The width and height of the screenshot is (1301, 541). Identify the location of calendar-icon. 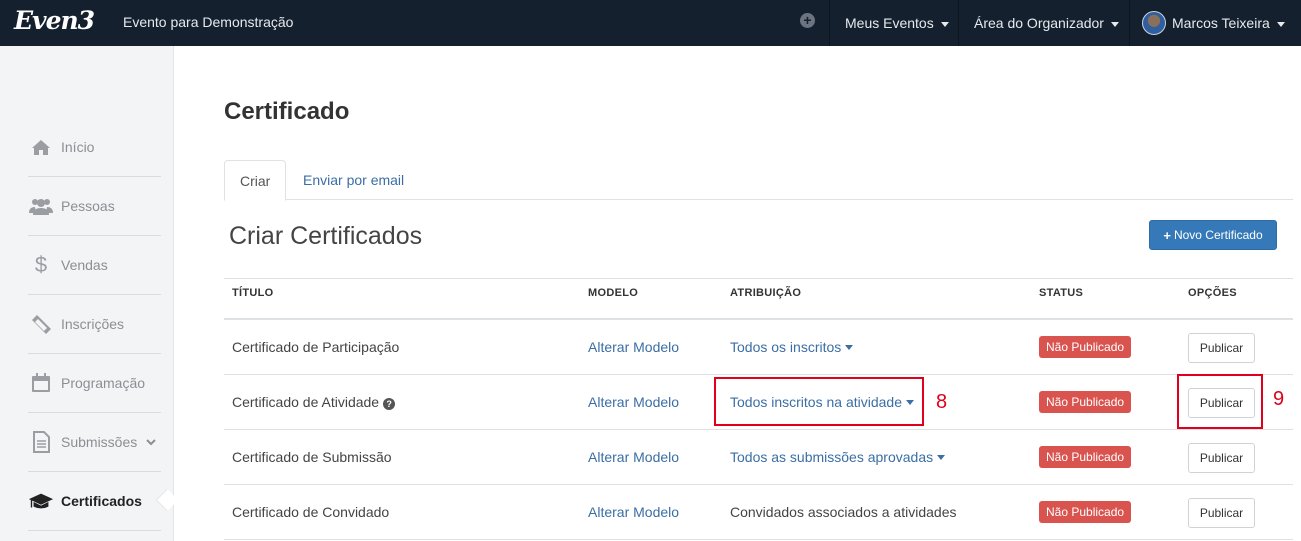
(41, 383).